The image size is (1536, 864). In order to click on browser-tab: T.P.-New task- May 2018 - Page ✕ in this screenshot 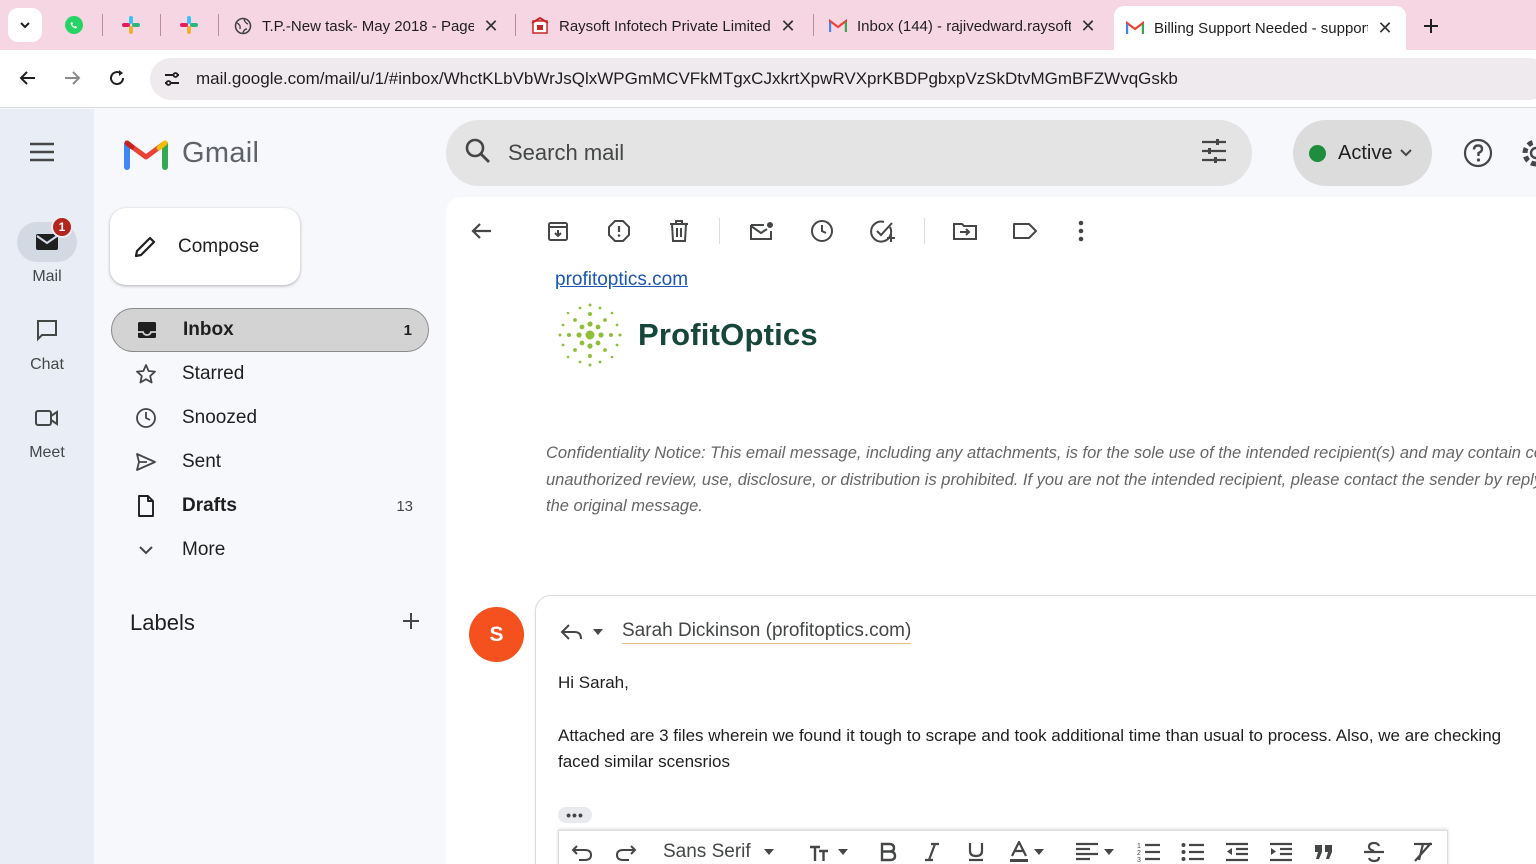, I will do `click(367, 26)`.